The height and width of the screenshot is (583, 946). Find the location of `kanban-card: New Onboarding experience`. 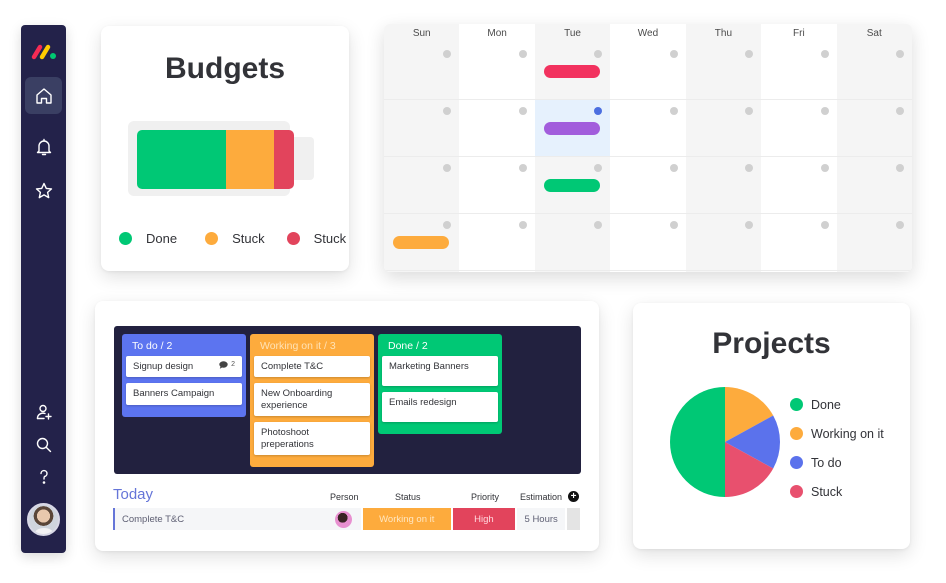

kanban-card: New Onboarding experience is located at coordinates (312, 400).